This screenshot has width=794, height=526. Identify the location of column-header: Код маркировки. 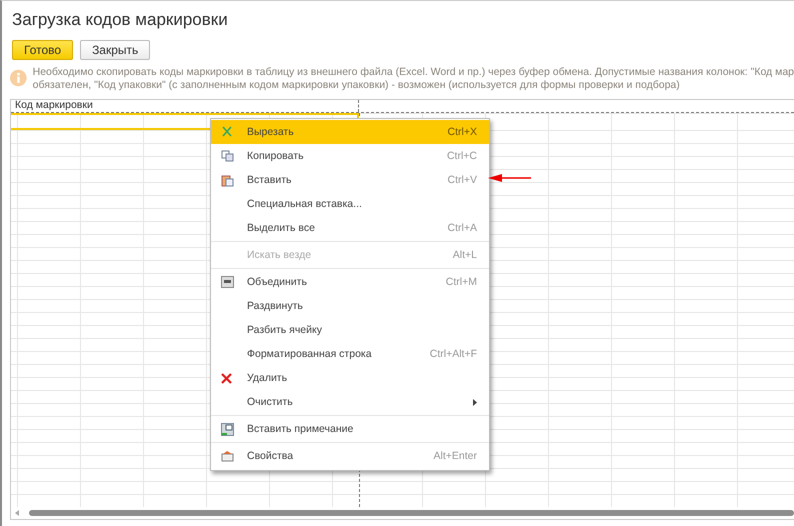
(185, 106).